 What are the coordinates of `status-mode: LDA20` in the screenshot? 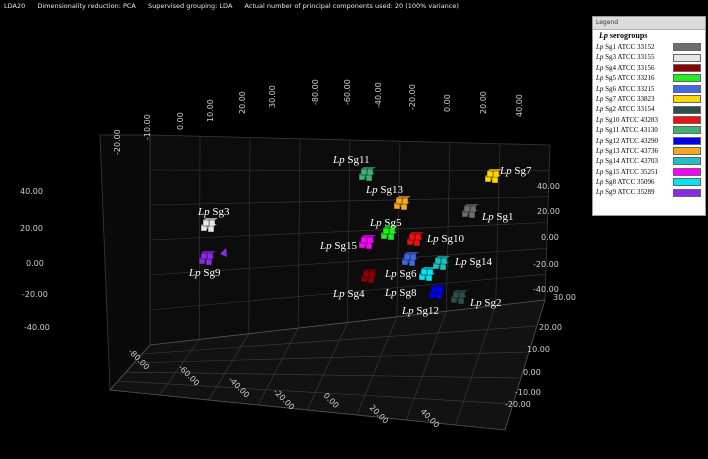 It's located at (15, 6).